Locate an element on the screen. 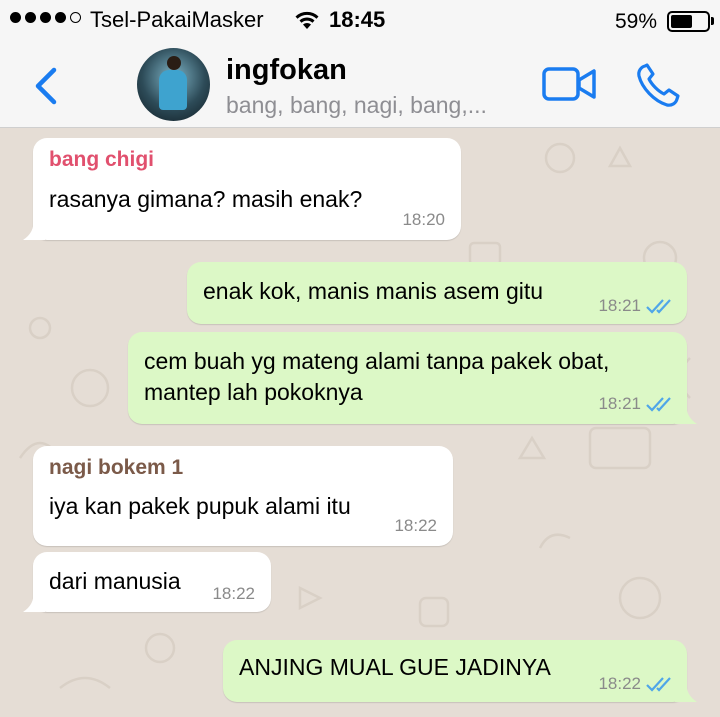 Image resolution: width=720 pixels, height=717 pixels. message-sender: bang chigi is located at coordinates (101, 160).